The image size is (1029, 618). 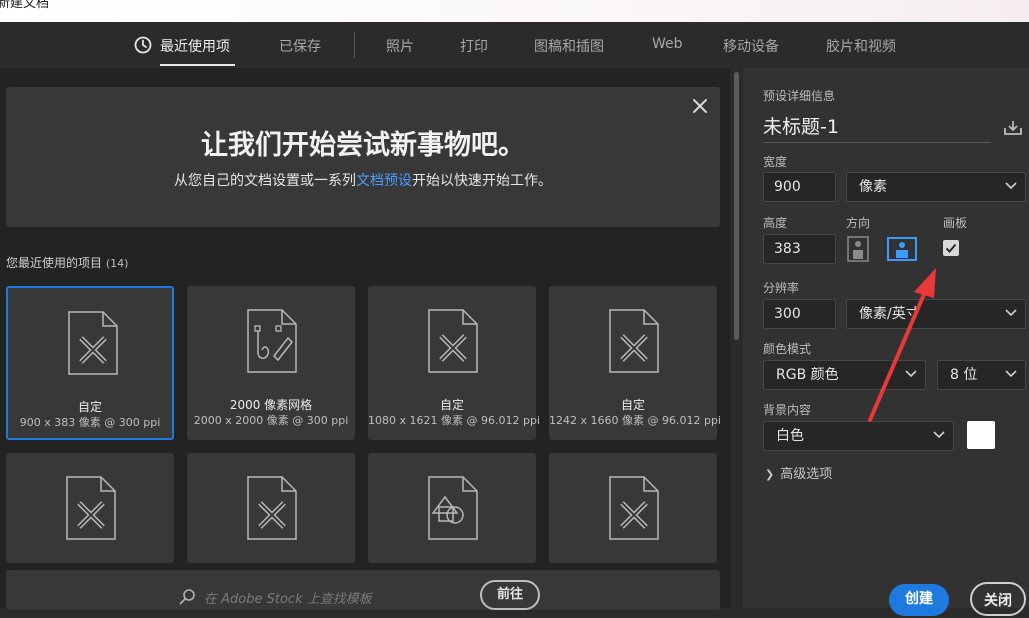 I want to click on recent-items-label: 您最近使用的项目, so click(x=54, y=263).